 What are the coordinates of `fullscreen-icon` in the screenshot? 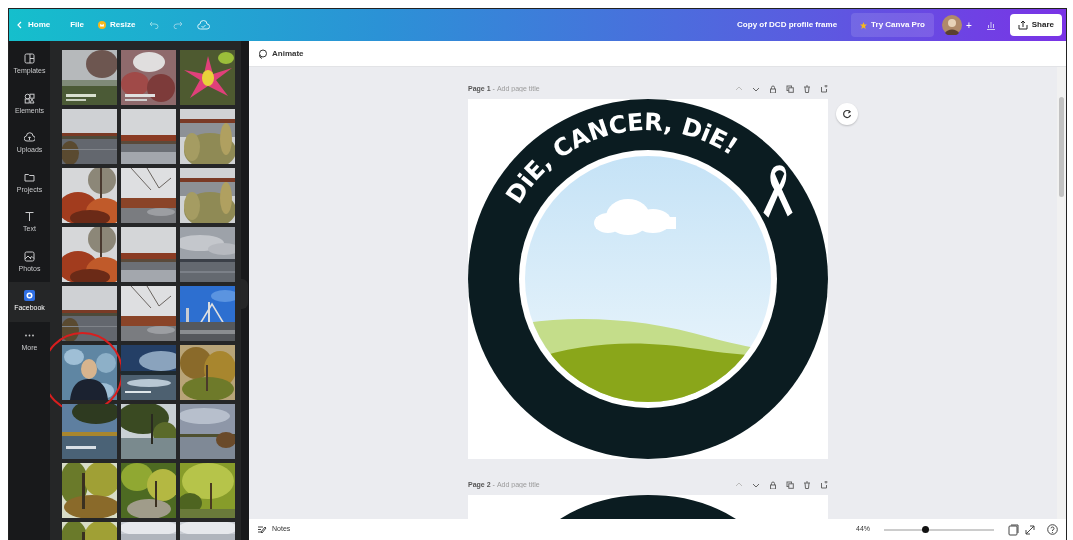 It's located at (1030, 529).